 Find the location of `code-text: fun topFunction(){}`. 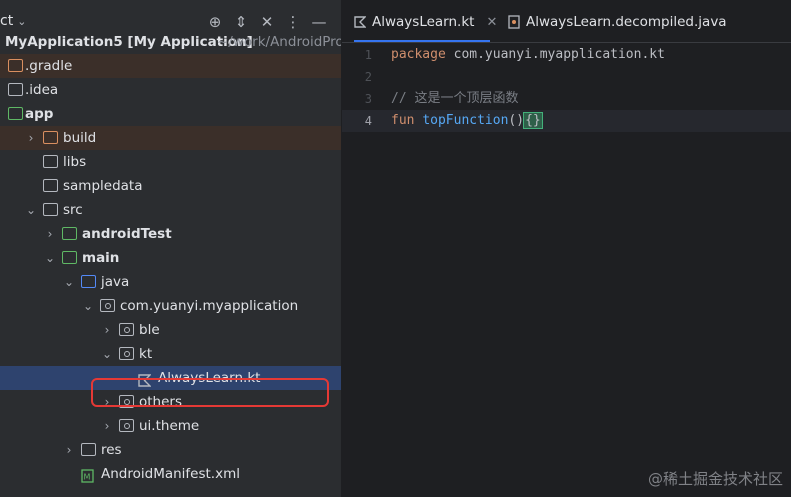

code-text: fun topFunction(){} is located at coordinates (467, 121).